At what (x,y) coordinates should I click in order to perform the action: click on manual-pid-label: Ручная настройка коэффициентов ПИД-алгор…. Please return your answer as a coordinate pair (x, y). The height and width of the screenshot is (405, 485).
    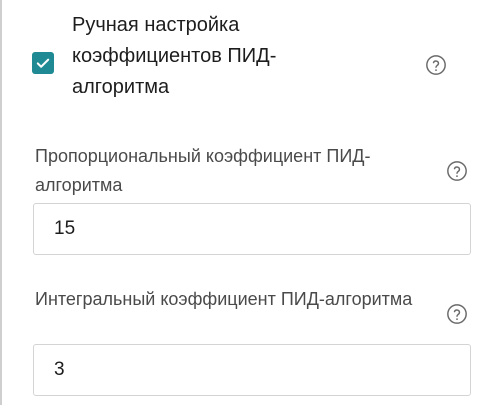
    Looking at the image, I should click on (212, 56).